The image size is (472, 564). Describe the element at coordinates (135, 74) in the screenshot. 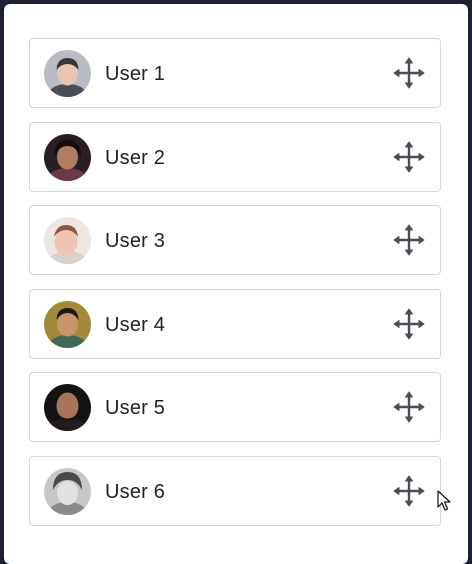

I see `user-name: User 1` at that location.